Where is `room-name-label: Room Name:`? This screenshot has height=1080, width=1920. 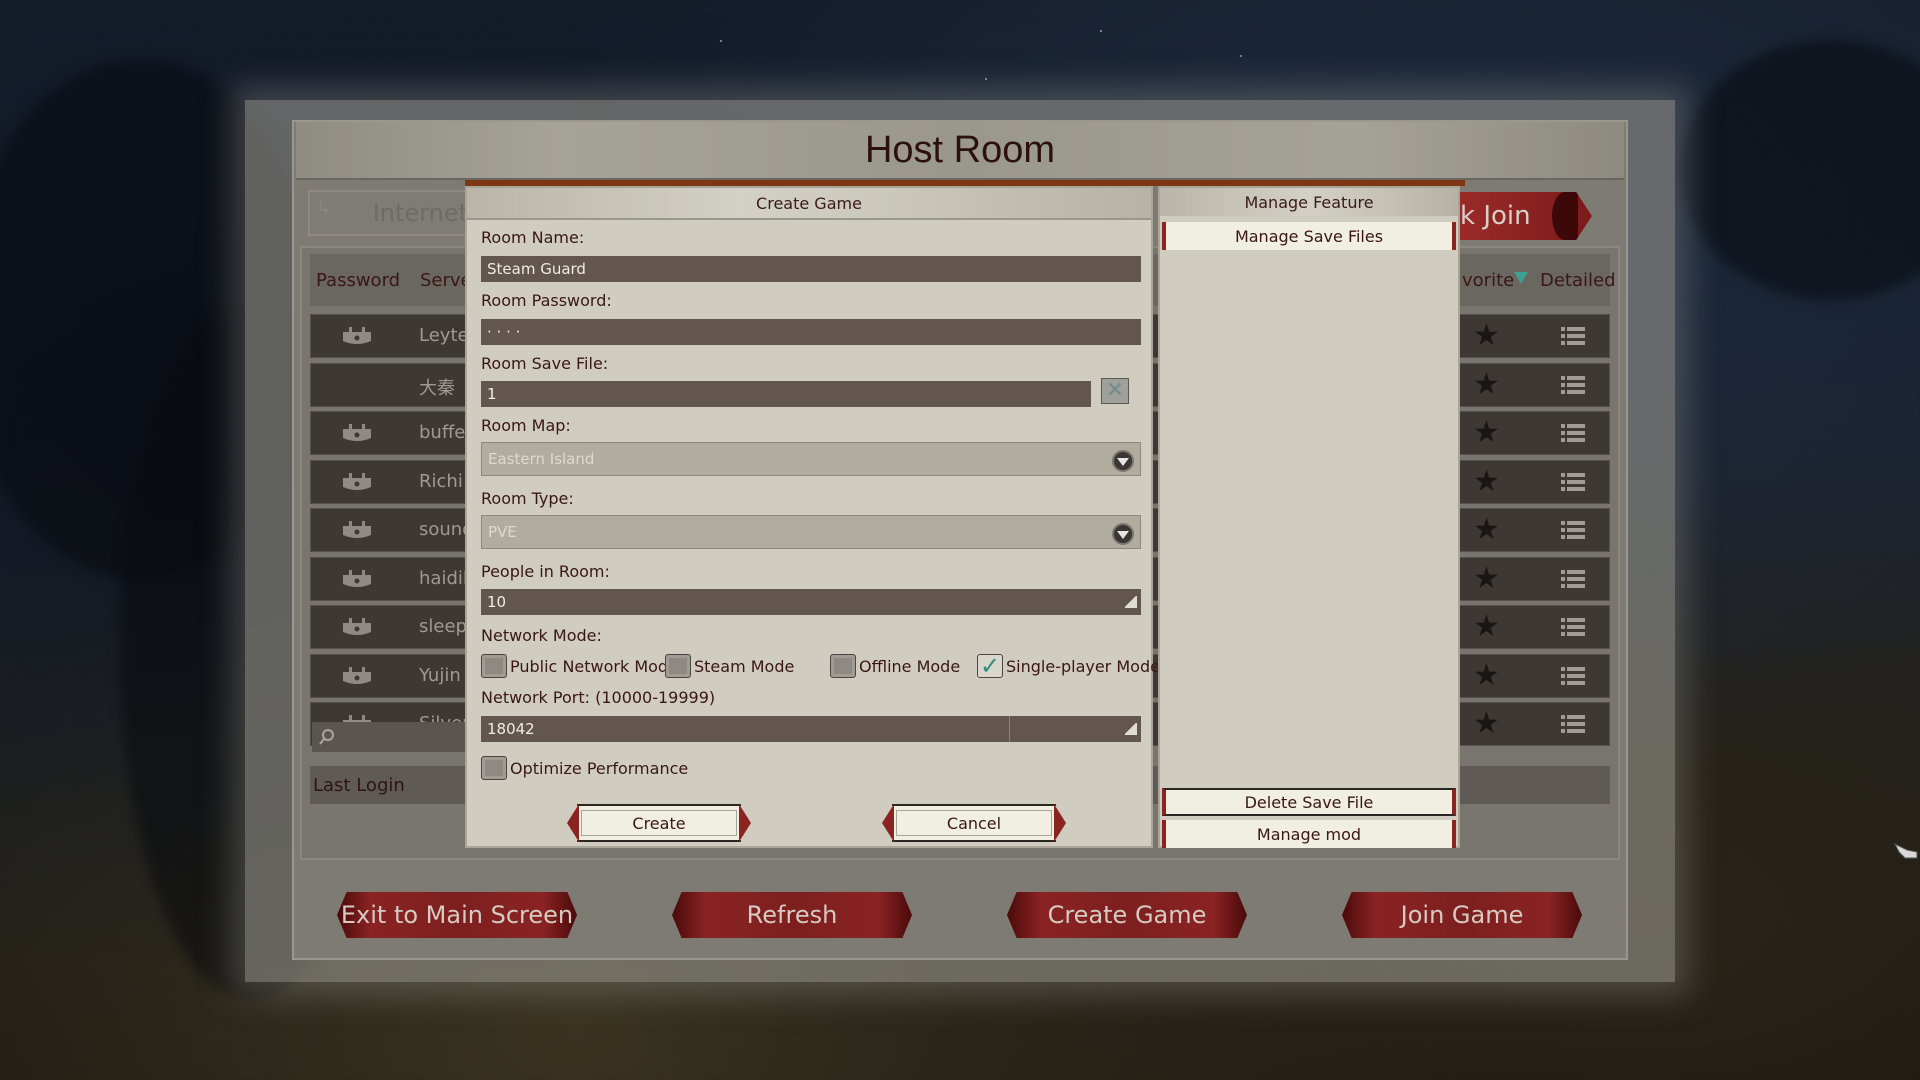 room-name-label: Room Name: is located at coordinates (533, 237).